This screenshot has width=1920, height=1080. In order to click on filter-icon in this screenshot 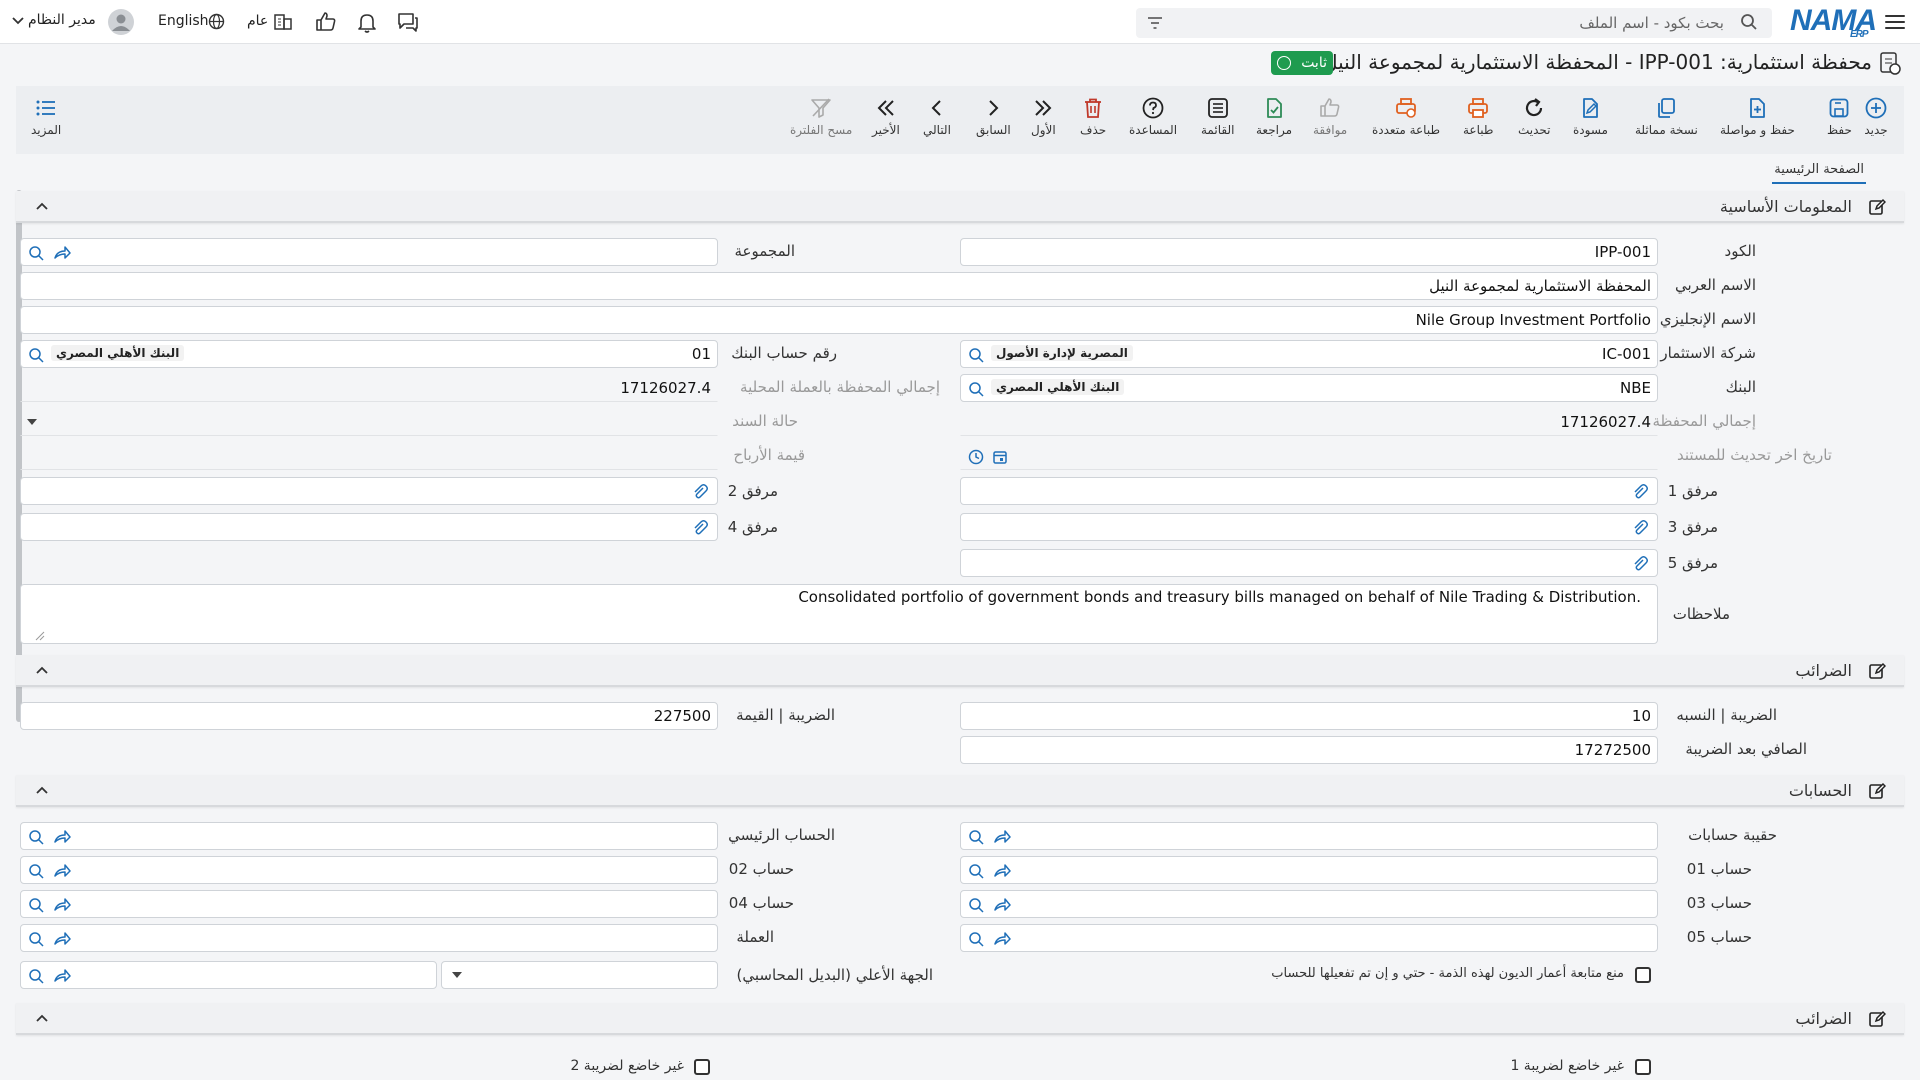, I will do `click(1155, 23)`.